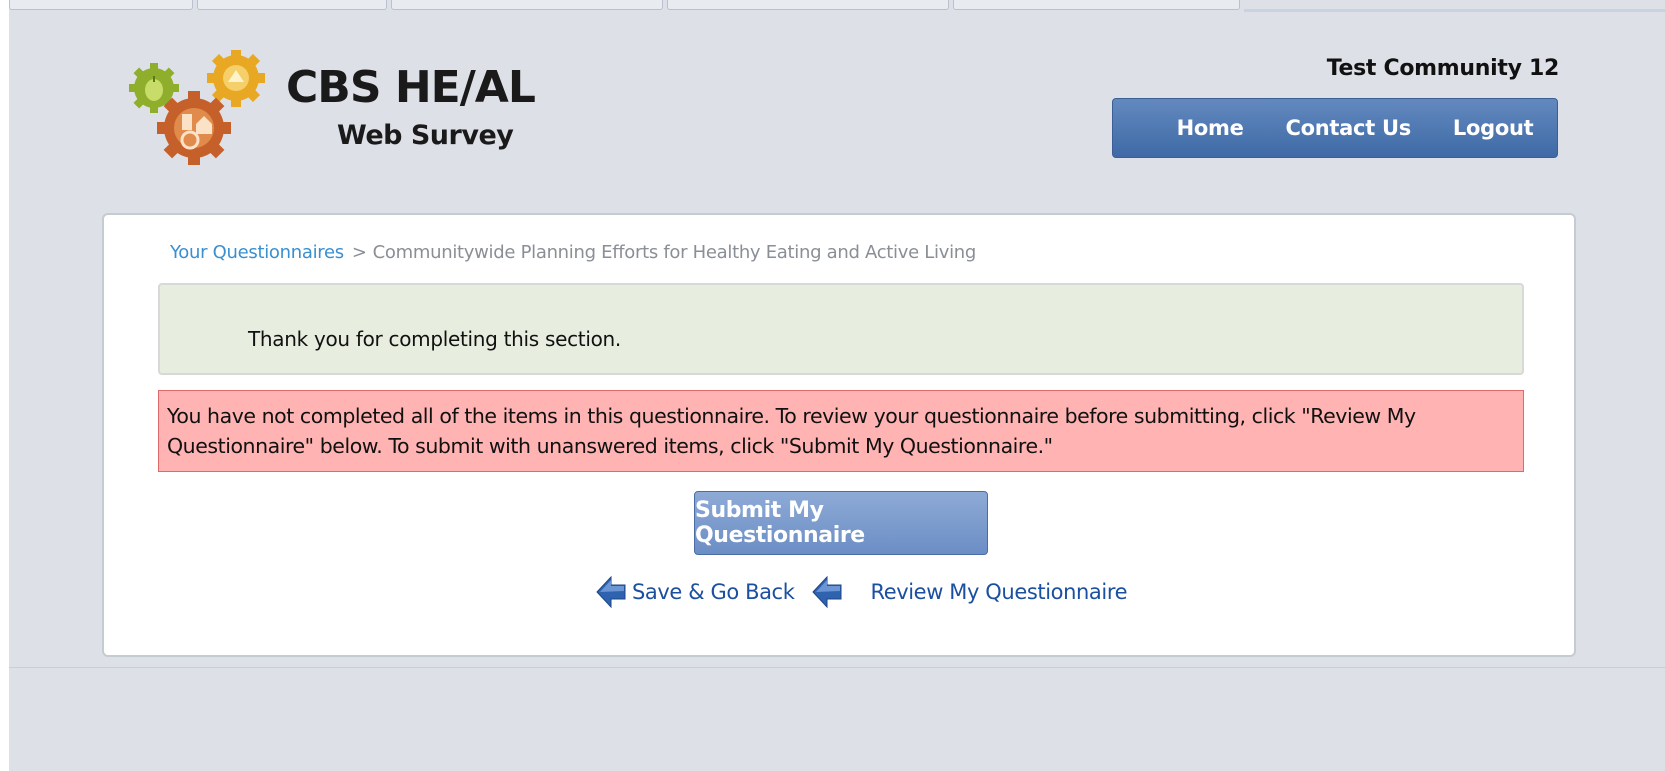 The height and width of the screenshot is (771, 1665). What do you see at coordinates (1348, 128) in the screenshot?
I see `nav-contact-link: Contact Us` at bounding box center [1348, 128].